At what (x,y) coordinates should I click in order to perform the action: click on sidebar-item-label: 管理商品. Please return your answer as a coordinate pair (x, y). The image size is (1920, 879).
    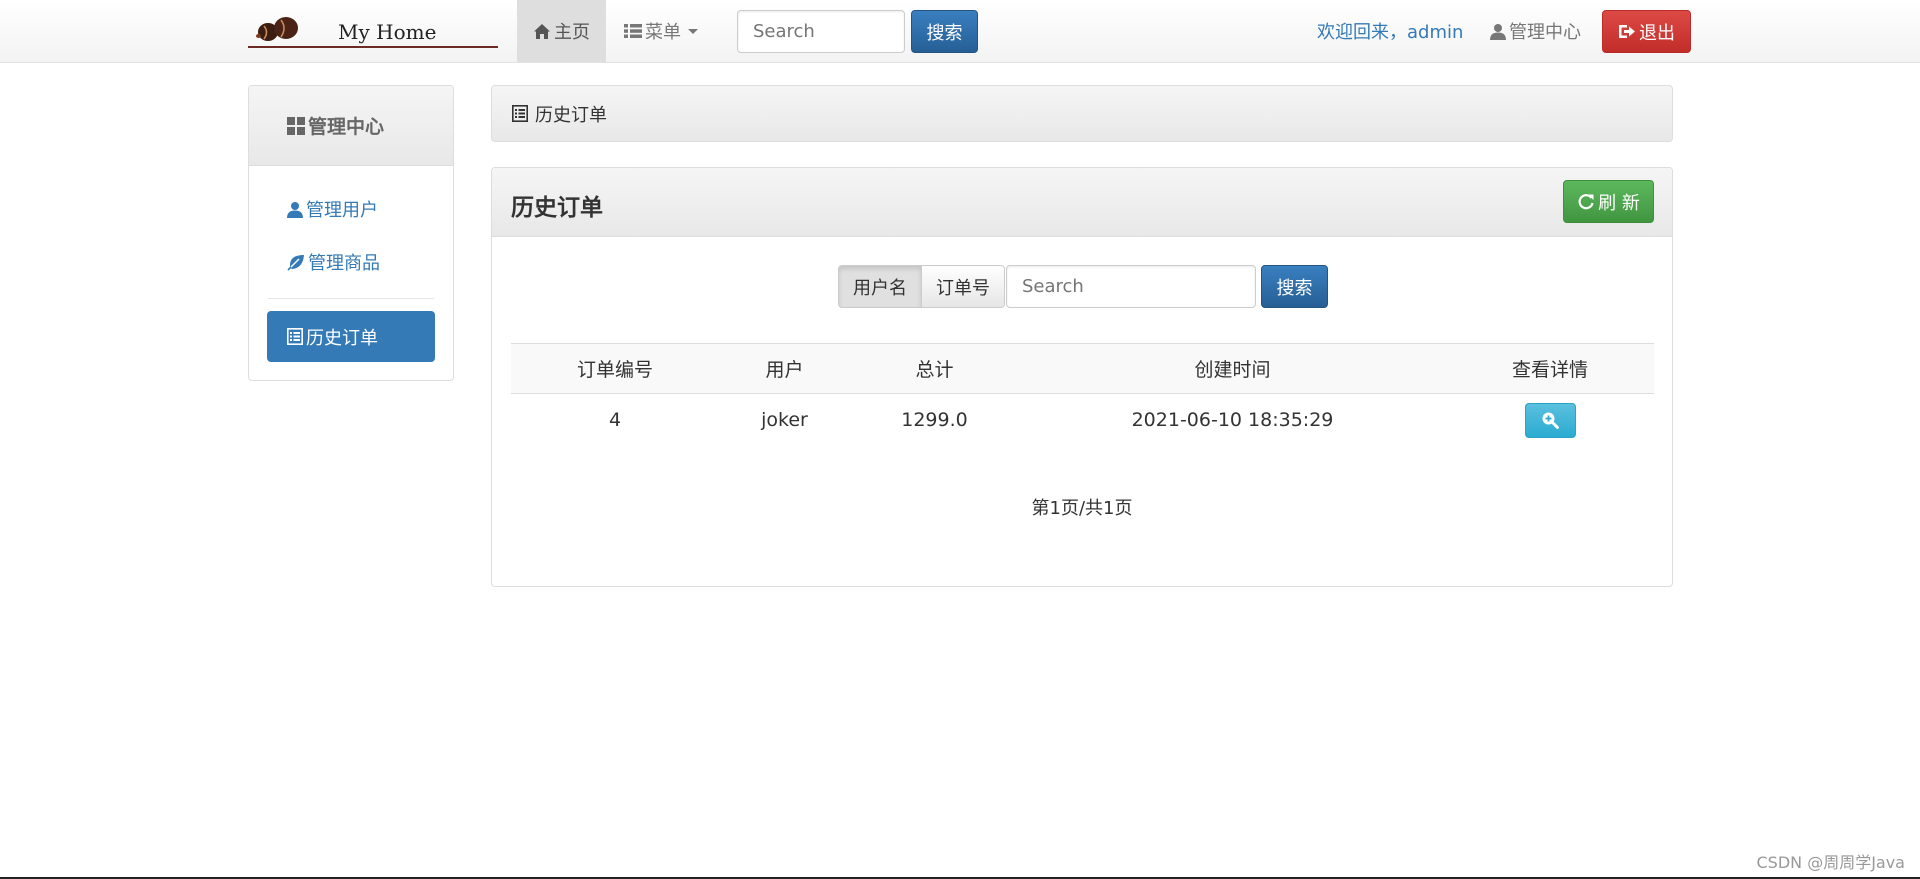
    Looking at the image, I should click on (344, 263).